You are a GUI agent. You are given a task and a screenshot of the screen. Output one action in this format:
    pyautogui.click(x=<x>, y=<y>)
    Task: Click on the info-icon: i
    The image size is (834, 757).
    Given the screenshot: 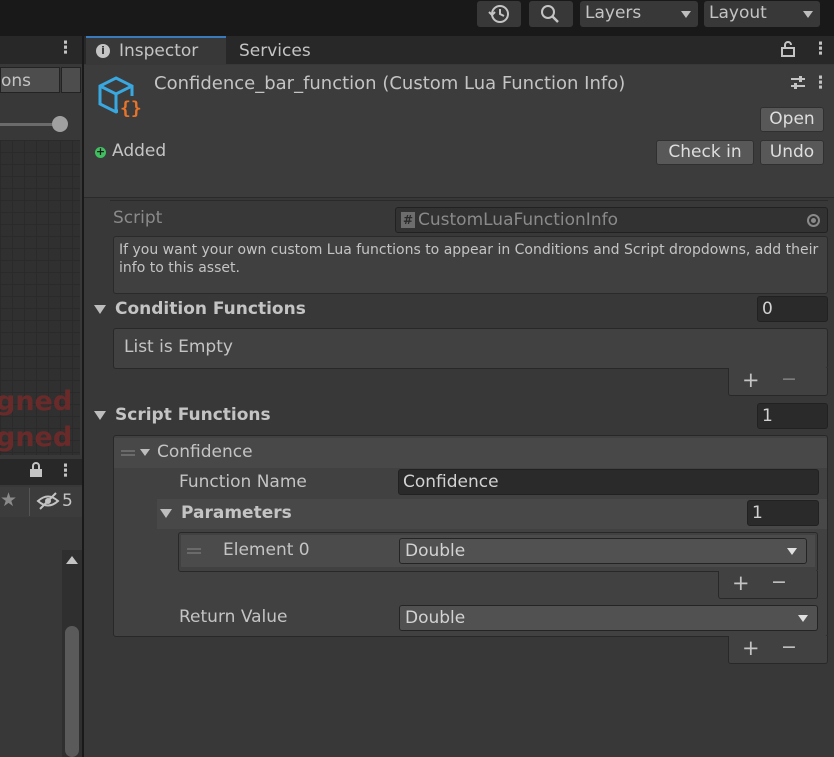 What is the action you would take?
    pyautogui.click(x=103, y=51)
    